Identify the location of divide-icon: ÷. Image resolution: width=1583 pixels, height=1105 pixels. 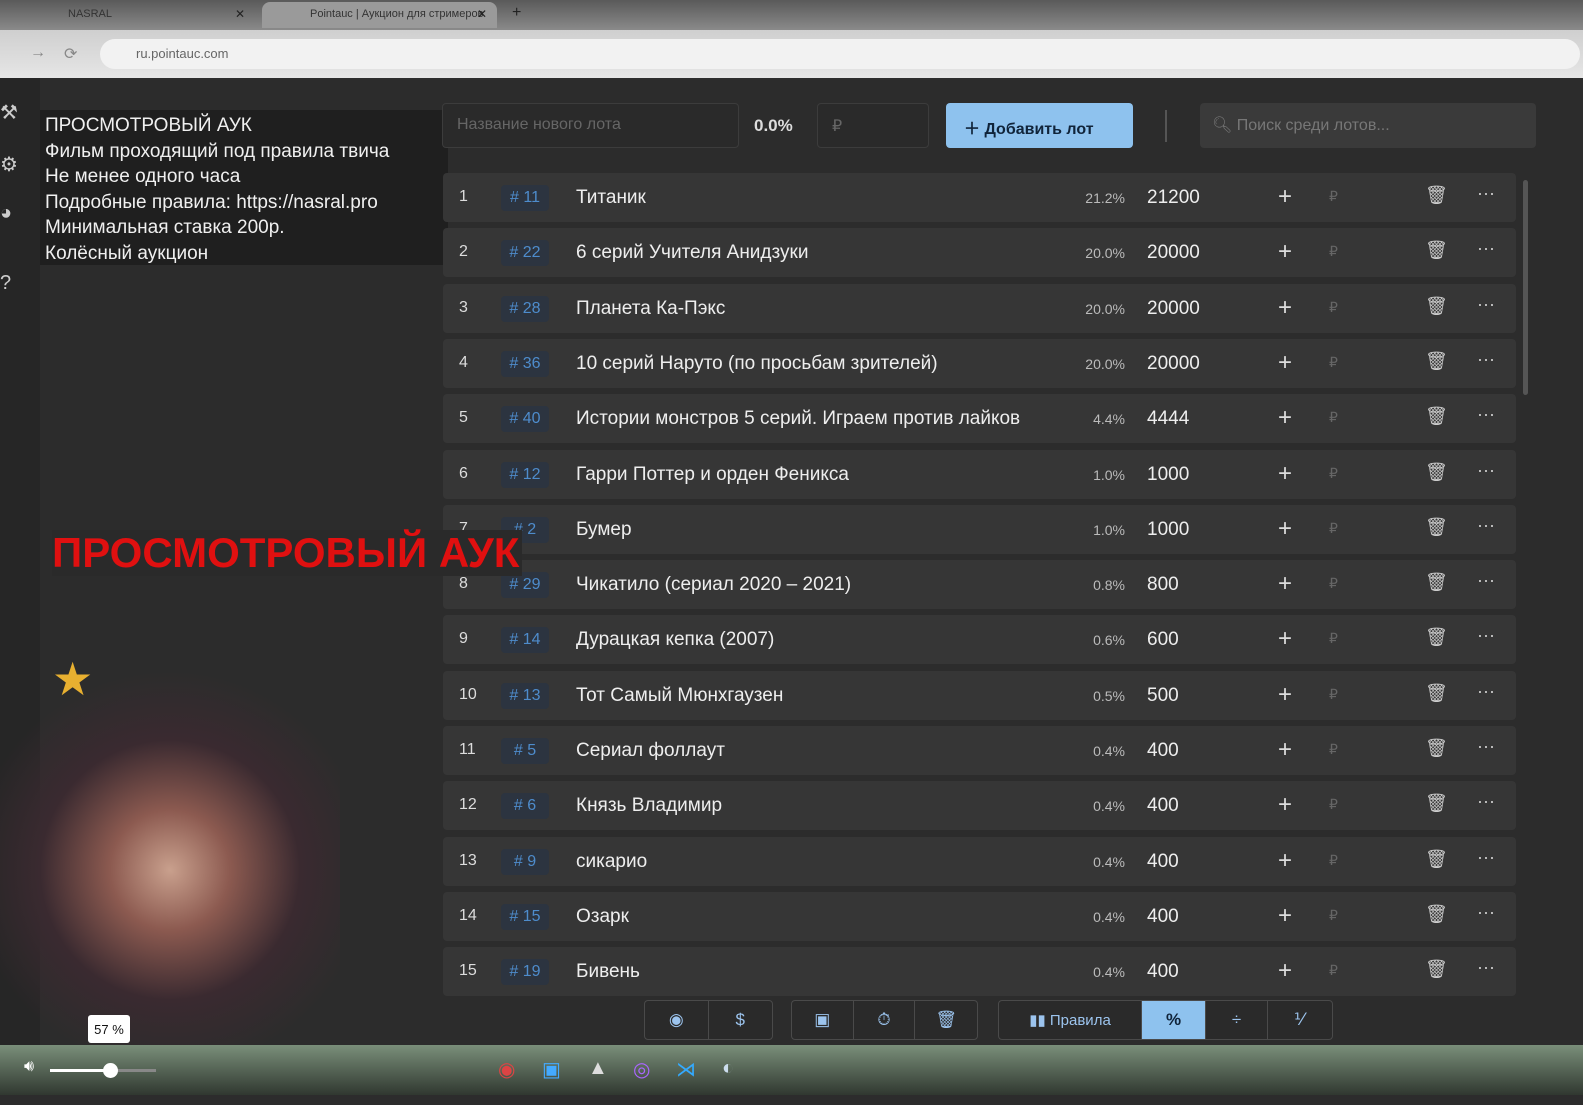
(1237, 1020).